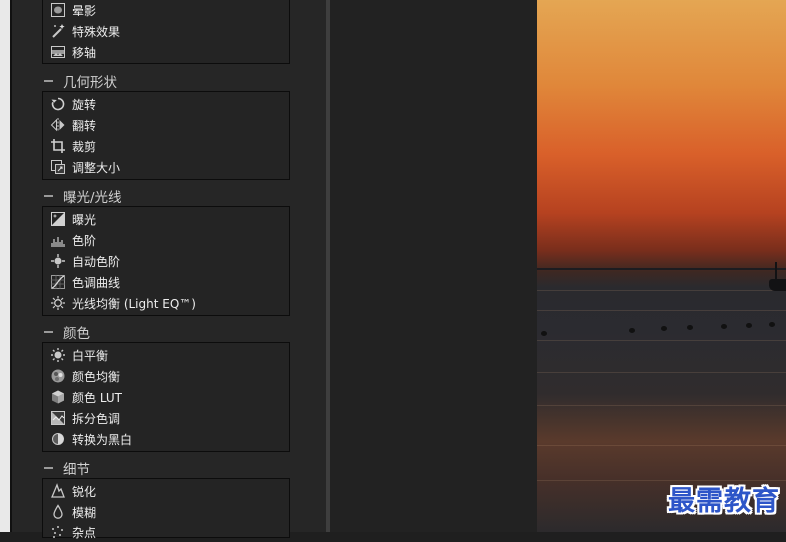 This screenshot has width=786, height=542. Describe the element at coordinates (84, 240) in the screenshot. I see `menu-item-label: 色阶` at that location.